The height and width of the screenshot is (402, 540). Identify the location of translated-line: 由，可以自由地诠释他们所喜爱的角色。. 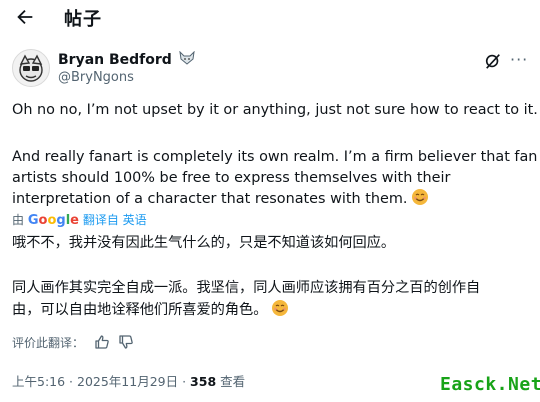
(246, 310).